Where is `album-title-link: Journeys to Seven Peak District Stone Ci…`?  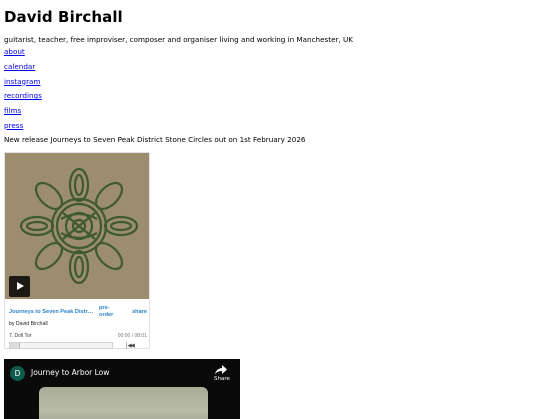
album-title-link: Journeys to Seven Peak District Stone Ci… is located at coordinates (51, 312).